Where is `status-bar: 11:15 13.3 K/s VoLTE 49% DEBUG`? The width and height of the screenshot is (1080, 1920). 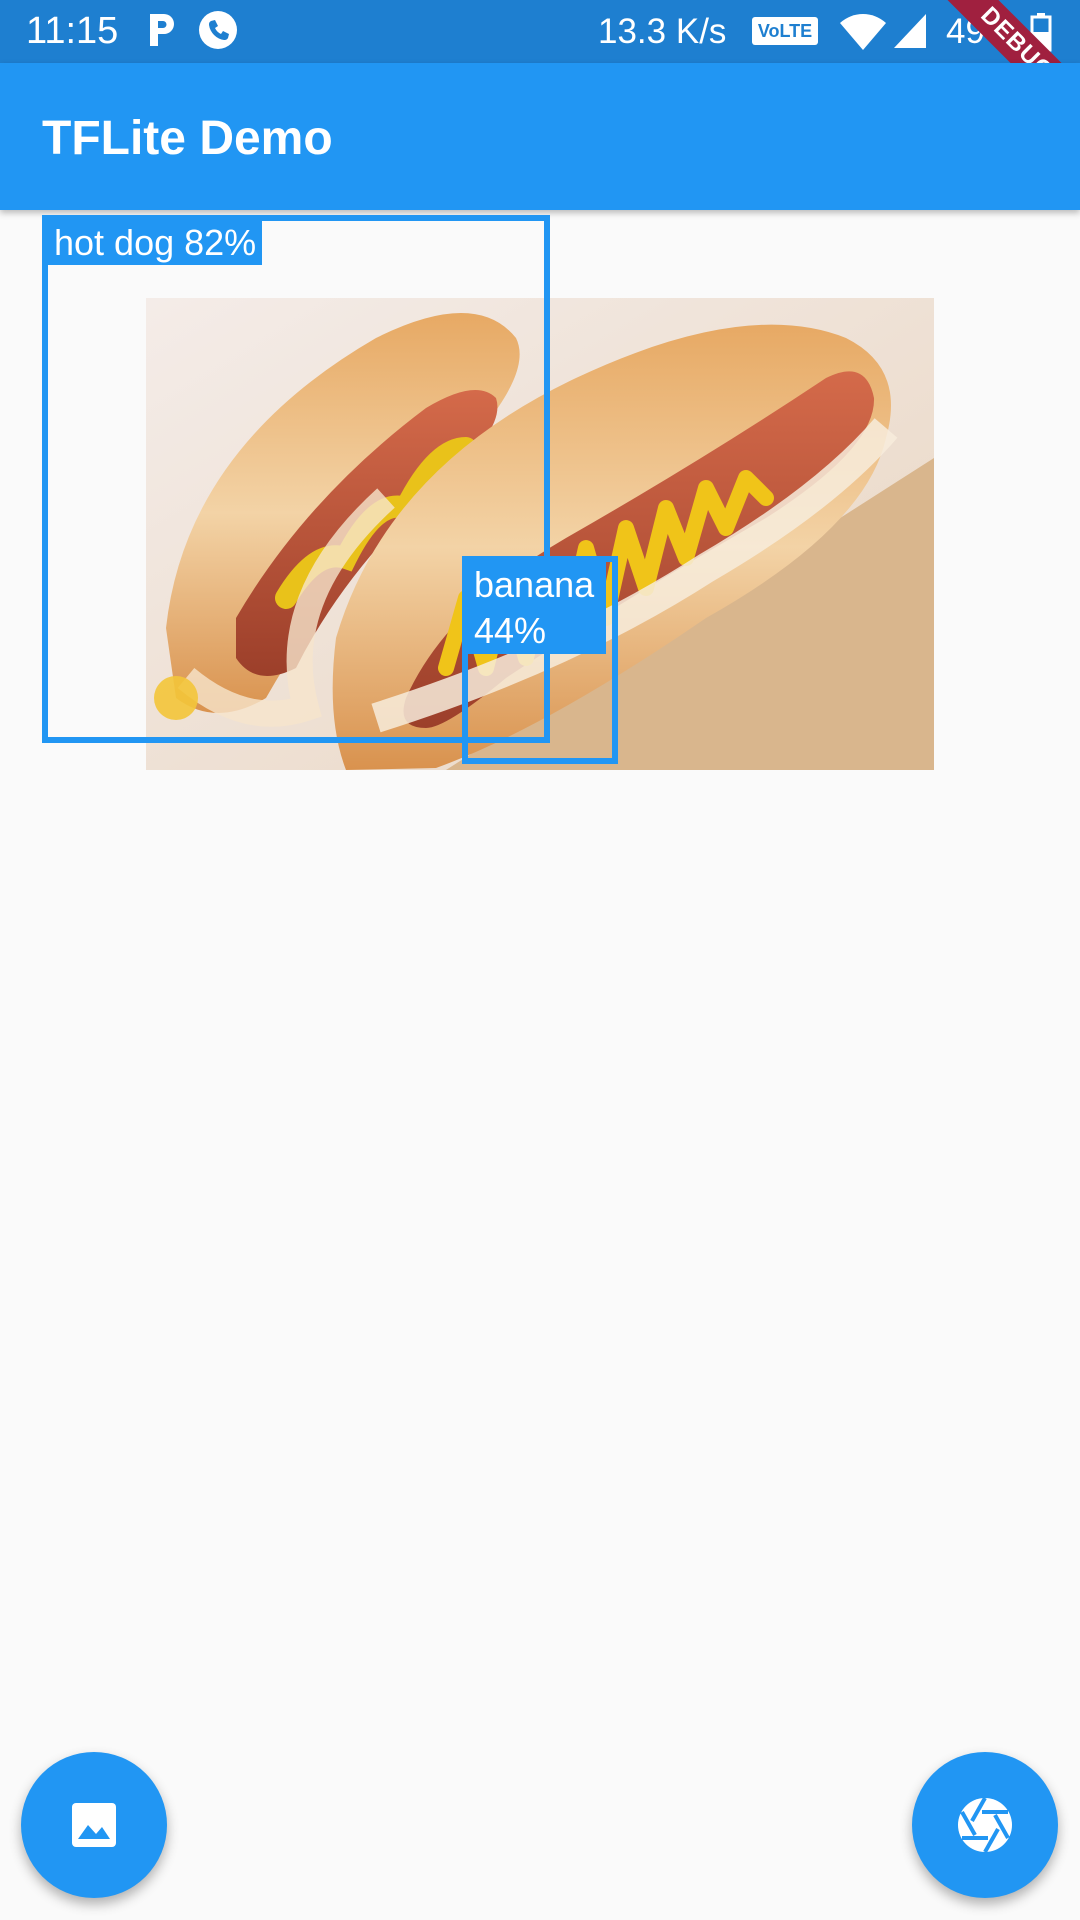
status-bar: 11:15 13.3 K/s VoLTE 49% DEBUG is located at coordinates (540, 73).